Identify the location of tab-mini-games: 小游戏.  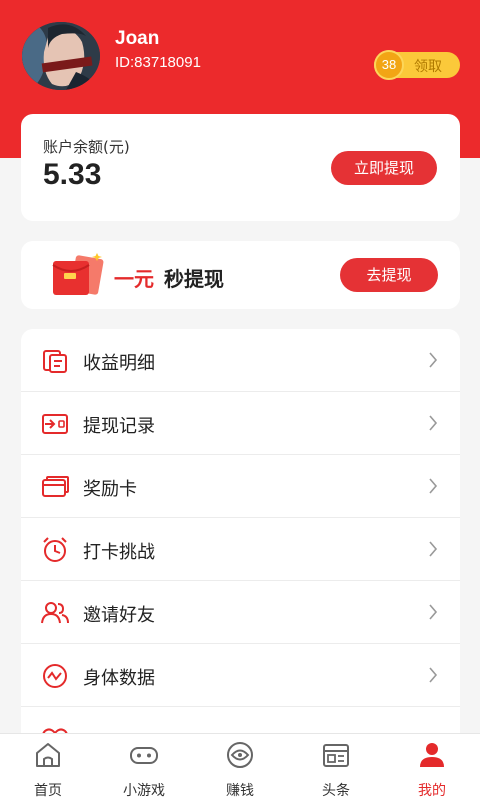
(144, 767).